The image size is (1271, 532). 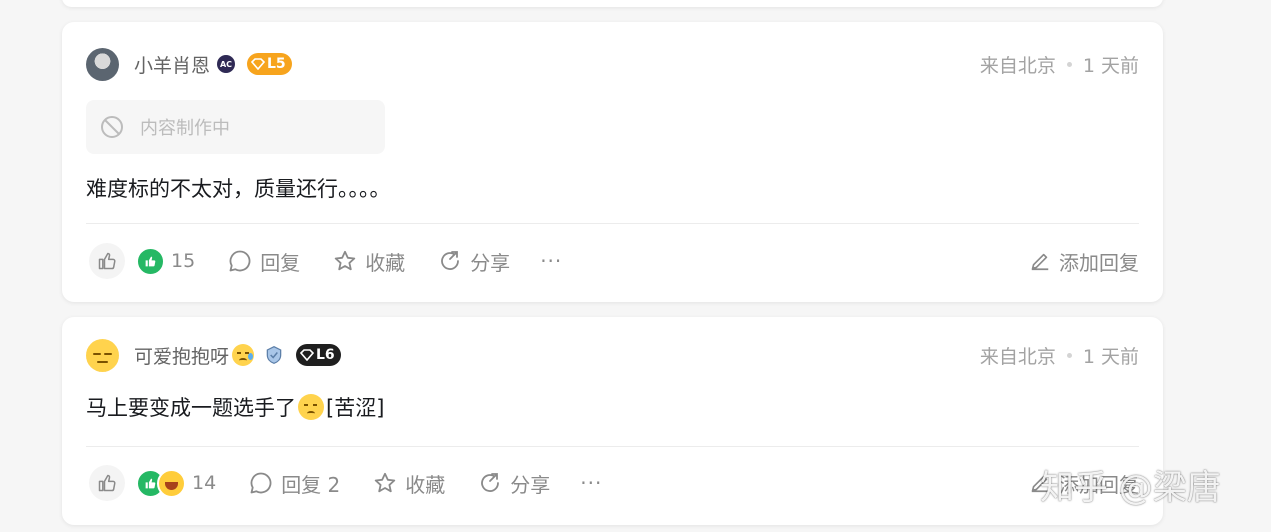 I want to click on reaction-summary: 14, so click(x=176, y=483).